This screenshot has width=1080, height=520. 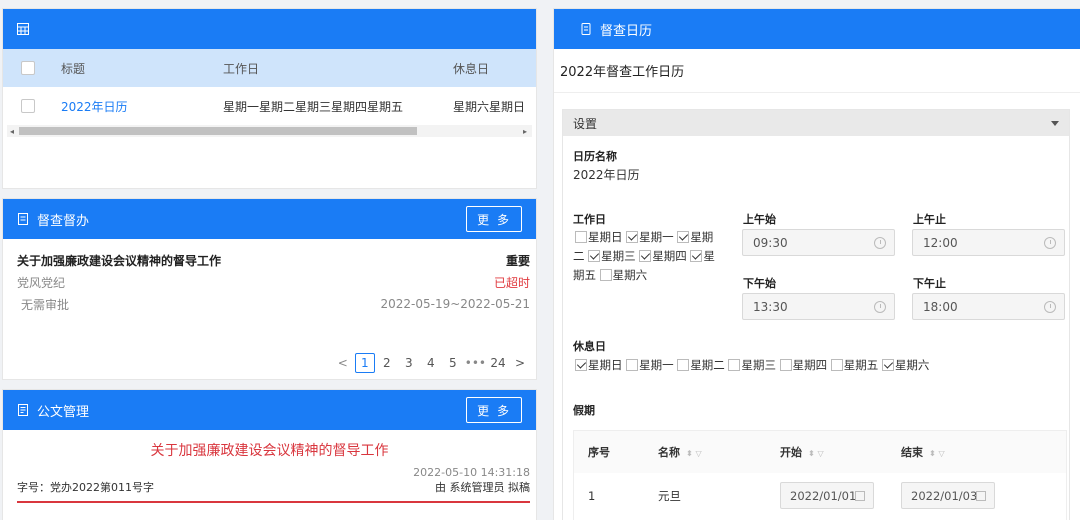 I want to click on workday-label-fri: 星, so click(x=709, y=256).